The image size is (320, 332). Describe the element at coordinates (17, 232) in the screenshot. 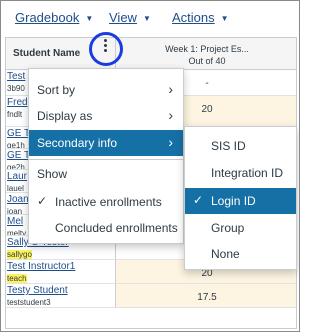

I see `student-login-id: melty` at that location.